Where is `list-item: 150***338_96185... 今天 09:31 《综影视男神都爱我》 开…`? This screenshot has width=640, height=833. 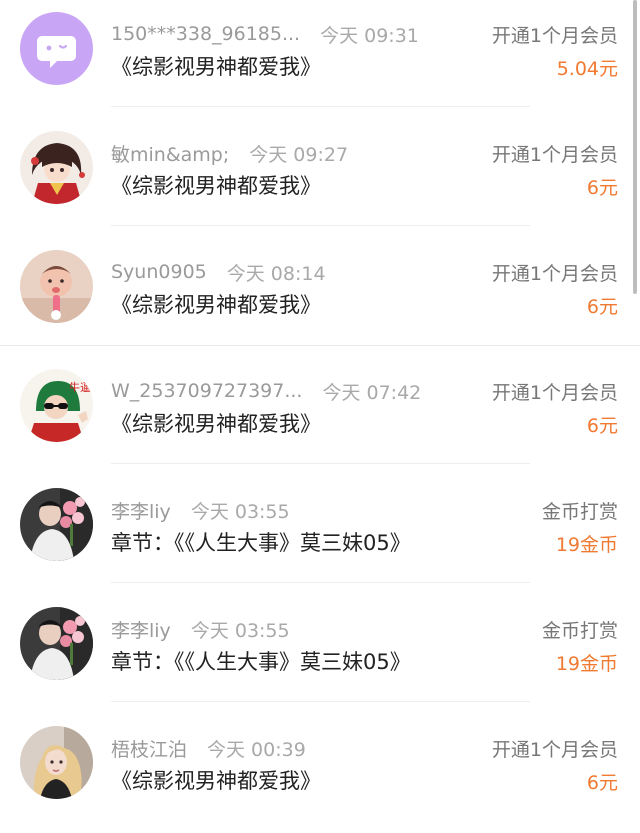
list-item: 150***338_96185... 今天 09:31 《综影视男神都爱我》 开… is located at coordinates (320, 59).